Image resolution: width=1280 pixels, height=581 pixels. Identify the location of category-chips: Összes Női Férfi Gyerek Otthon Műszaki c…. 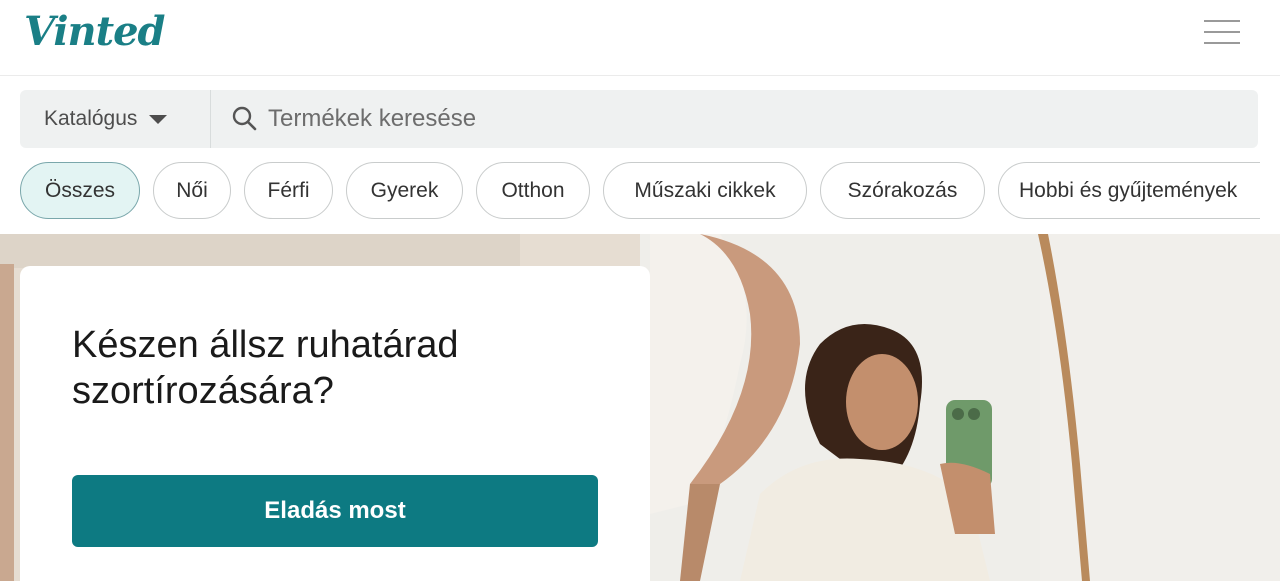
(640, 191).